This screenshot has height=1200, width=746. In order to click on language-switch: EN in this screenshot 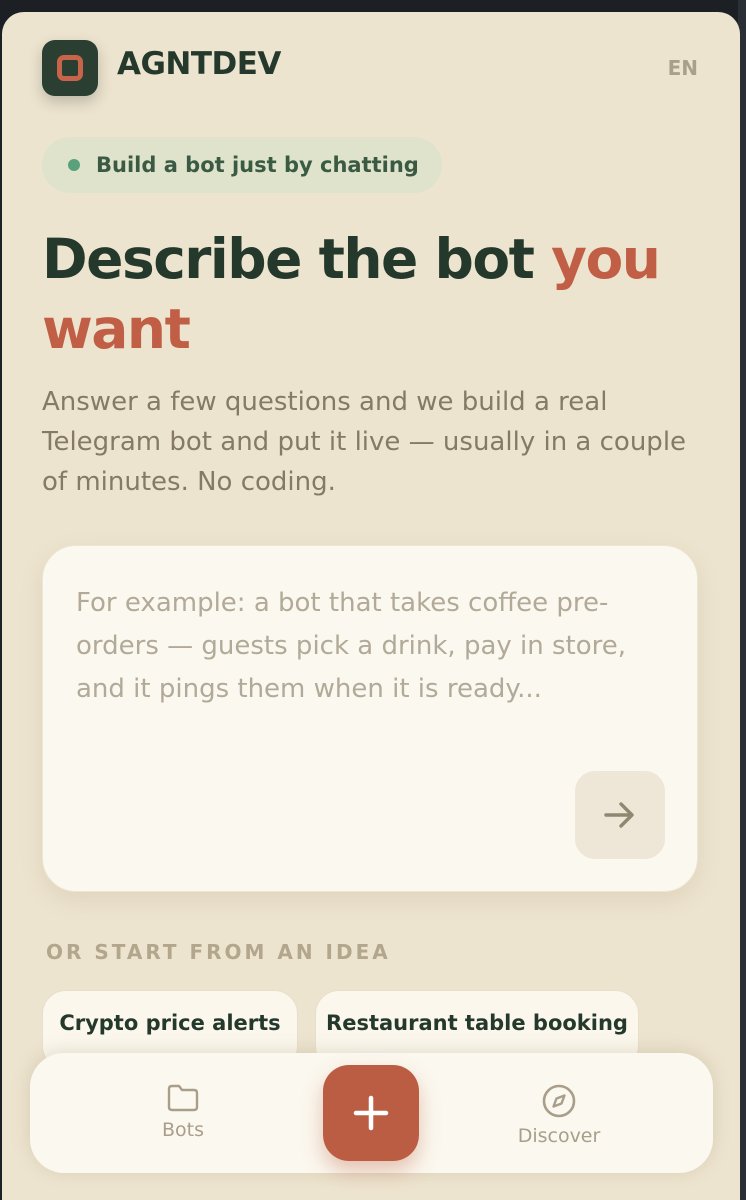, I will do `click(683, 68)`.